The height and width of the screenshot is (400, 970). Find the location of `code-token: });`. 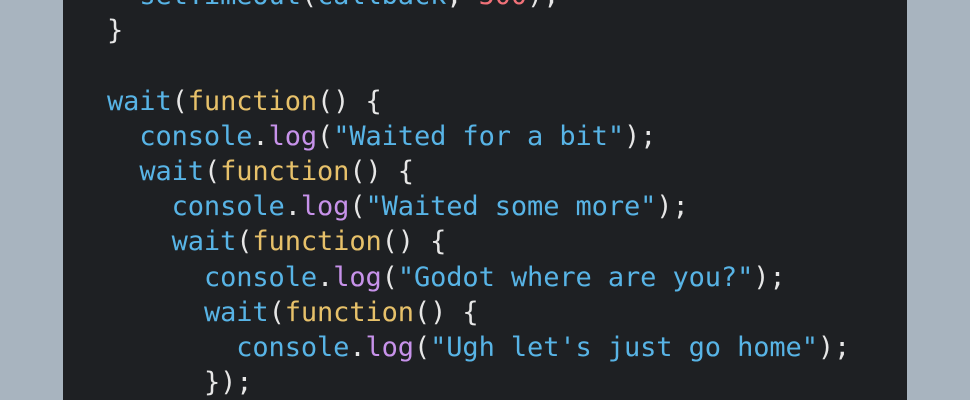

code-token: }); is located at coordinates (228, 383).